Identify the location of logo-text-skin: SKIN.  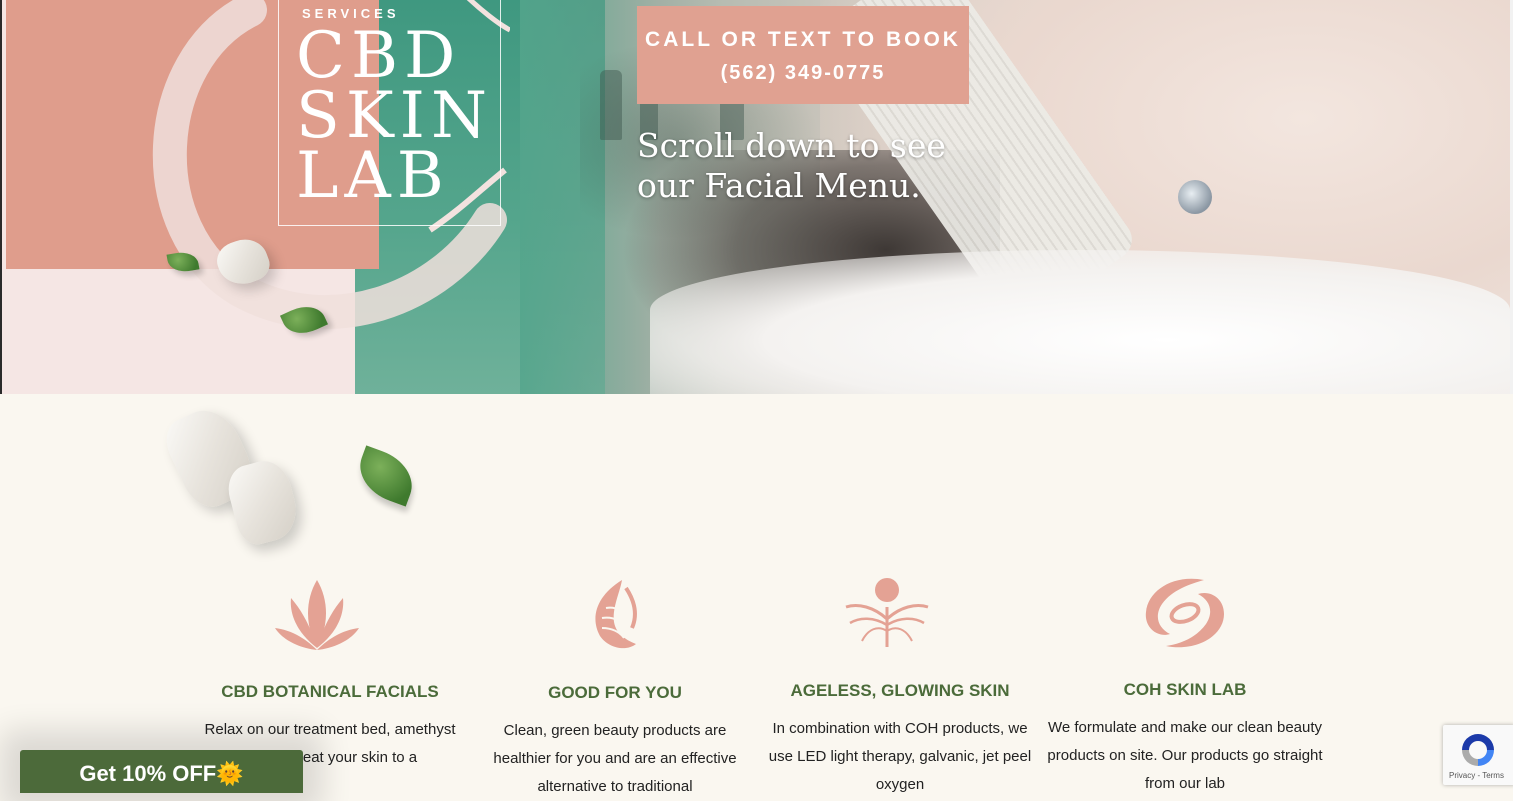
(394, 116).